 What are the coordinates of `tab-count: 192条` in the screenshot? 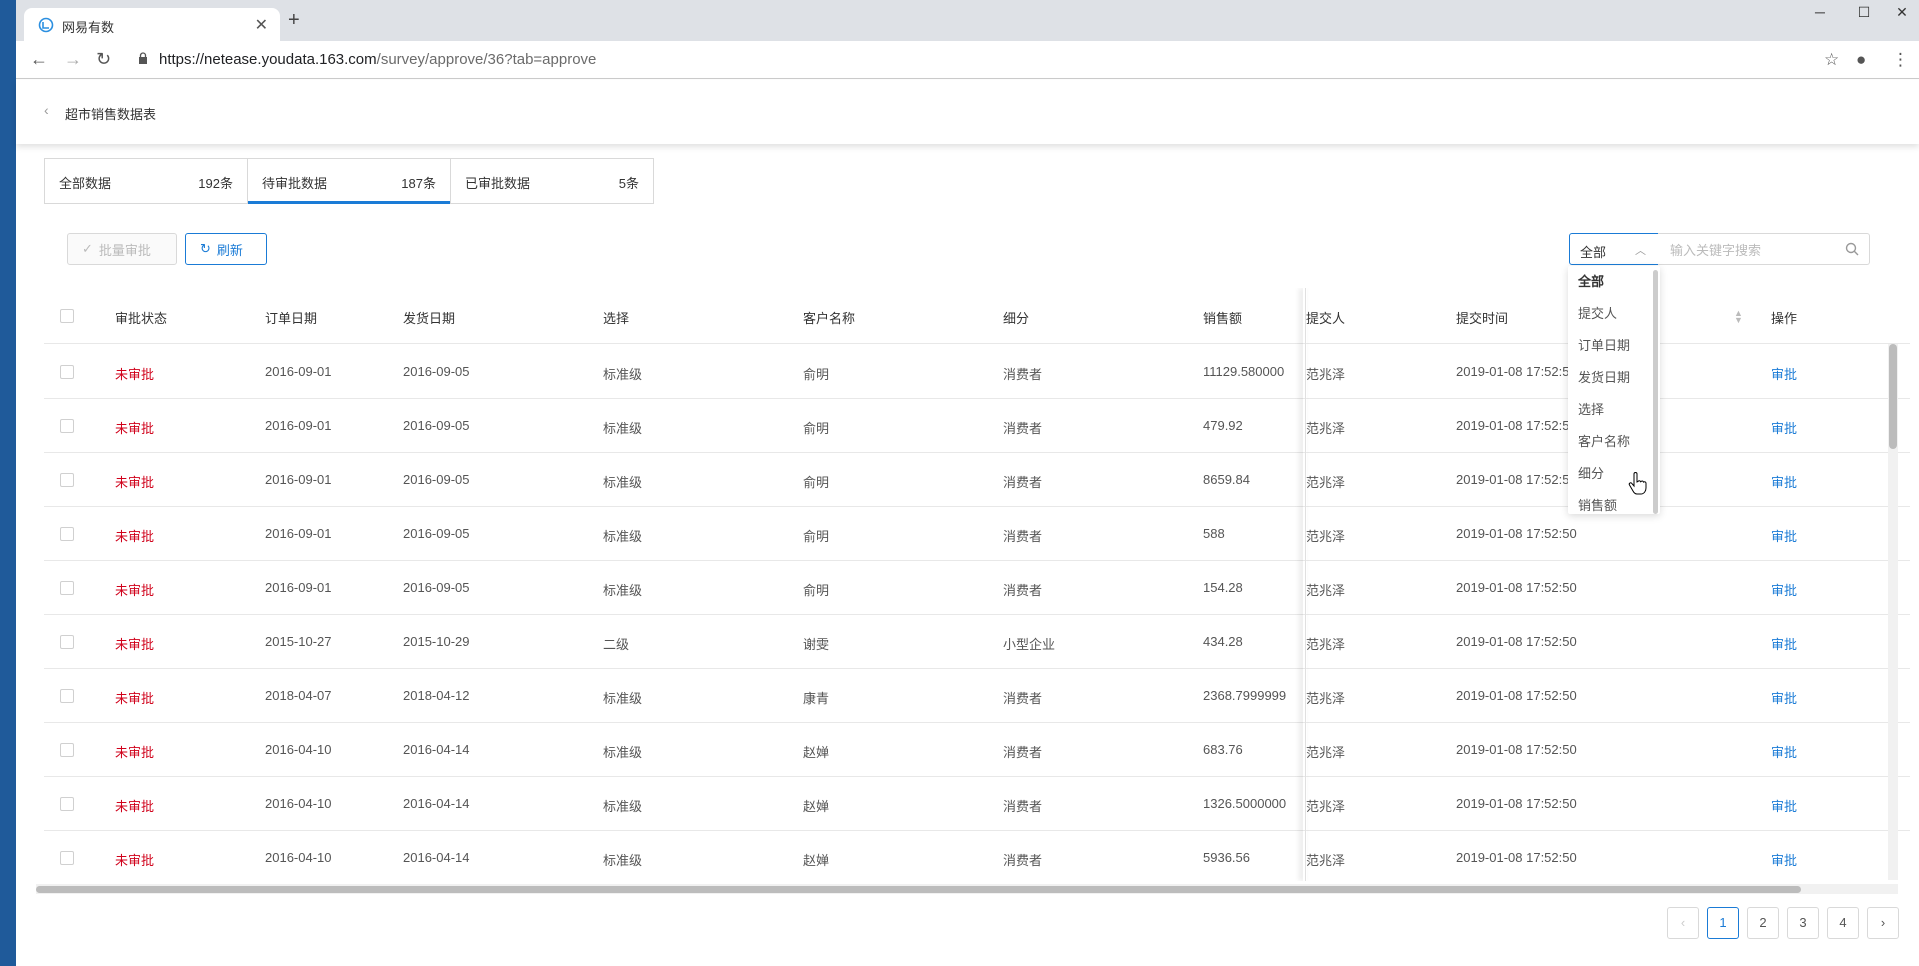 It's located at (215, 183).